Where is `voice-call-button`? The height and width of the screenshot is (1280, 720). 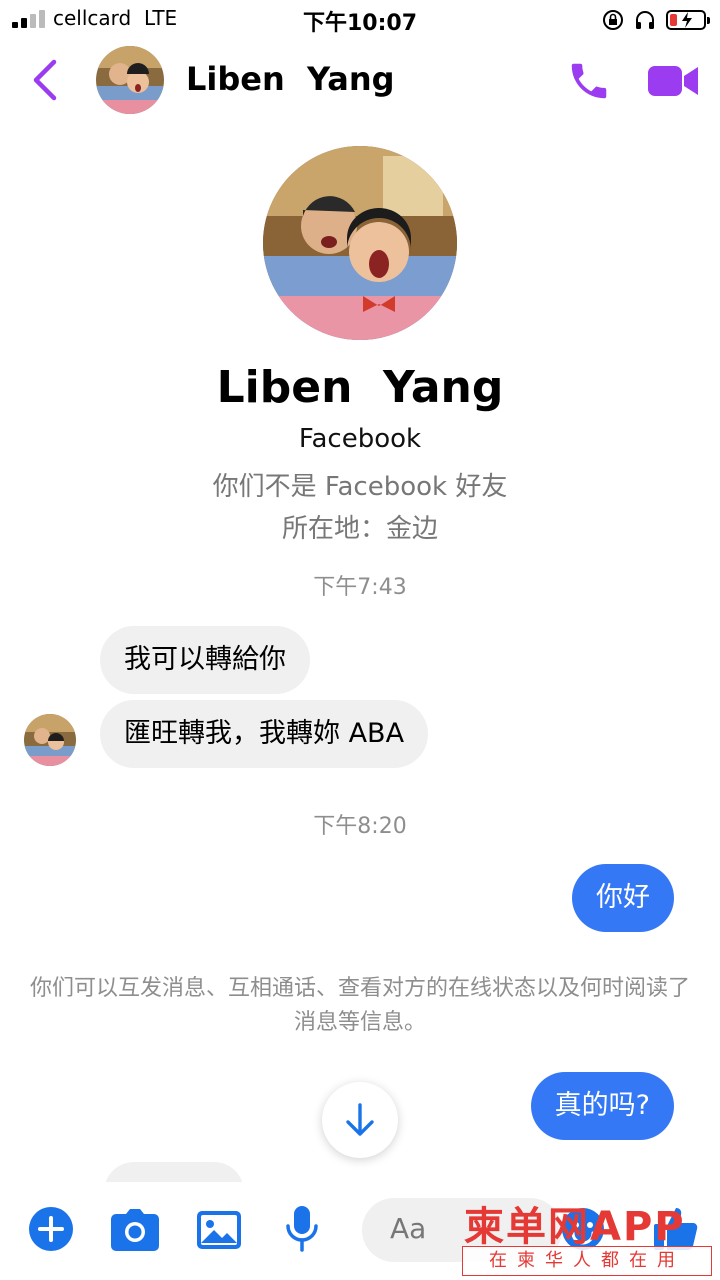 voice-call-button is located at coordinates (589, 81).